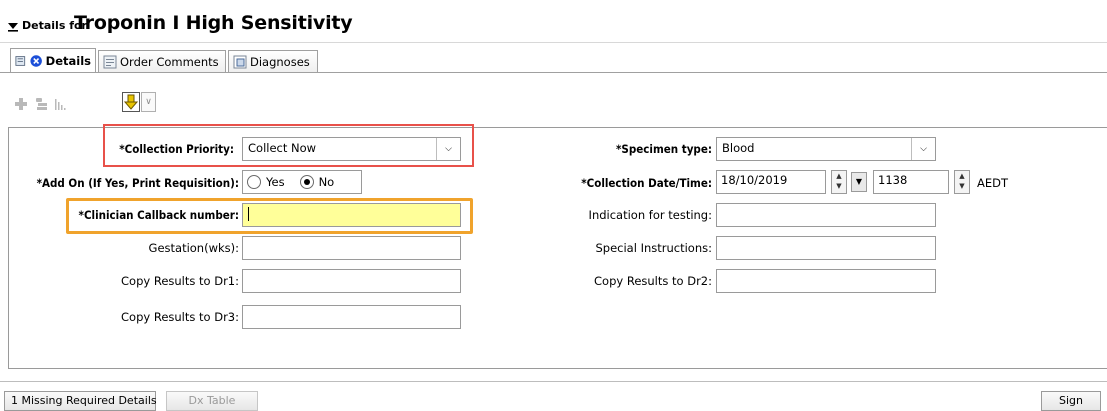 The image size is (1107, 411). Describe the element at coordinates (646, 183) in the screenshot. I see `collection-datetime-label: *Collection Date/Time:` at that location.